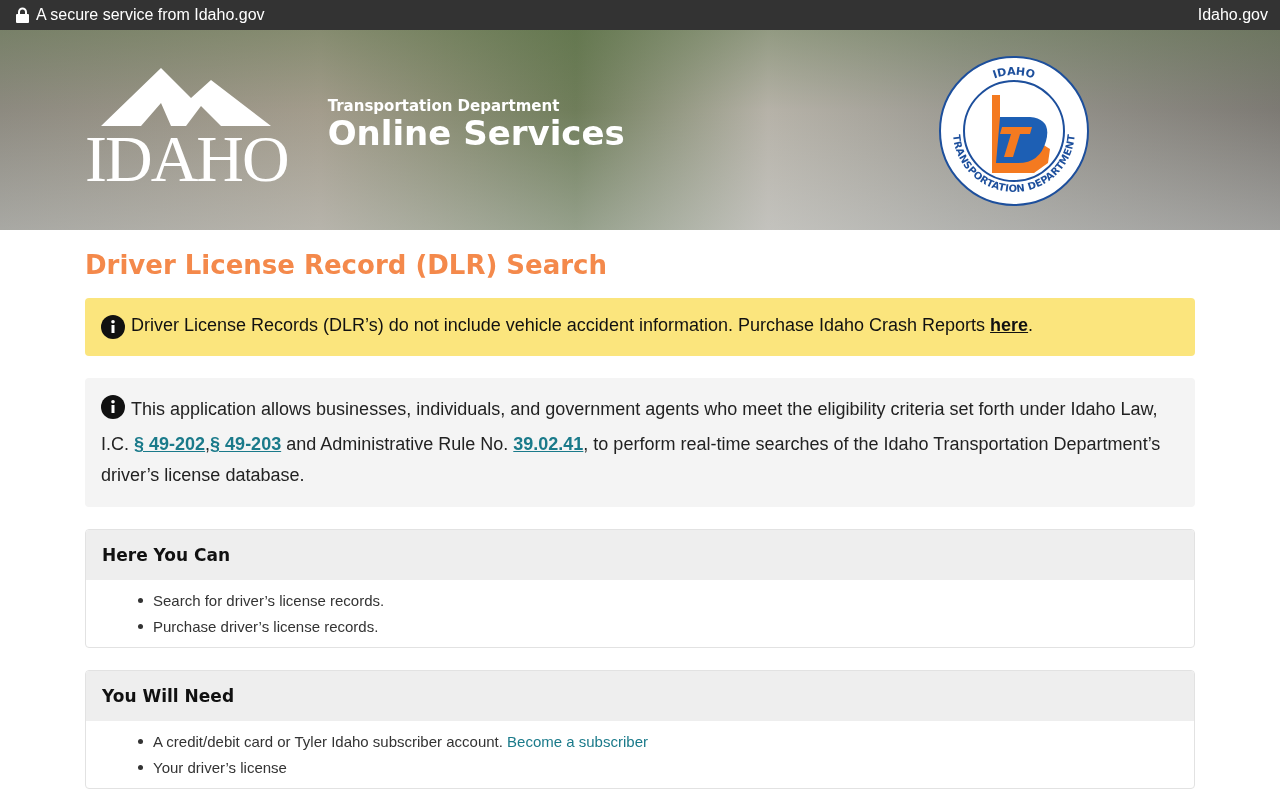  Describe the element at coordinates (220, 767) in the screenshot. I see `list-item-text: Your driver’s license` at that location.